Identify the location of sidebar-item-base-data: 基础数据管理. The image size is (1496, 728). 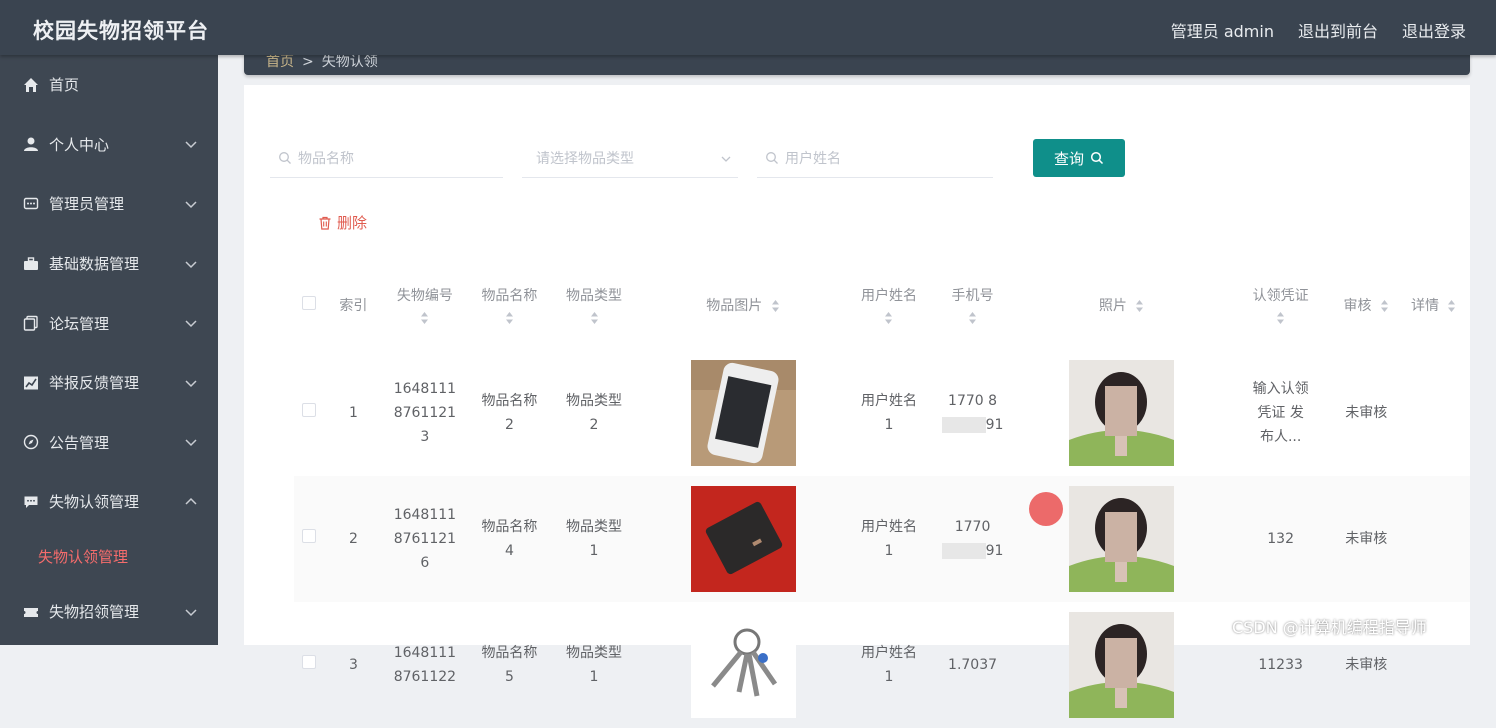
(109, 264).